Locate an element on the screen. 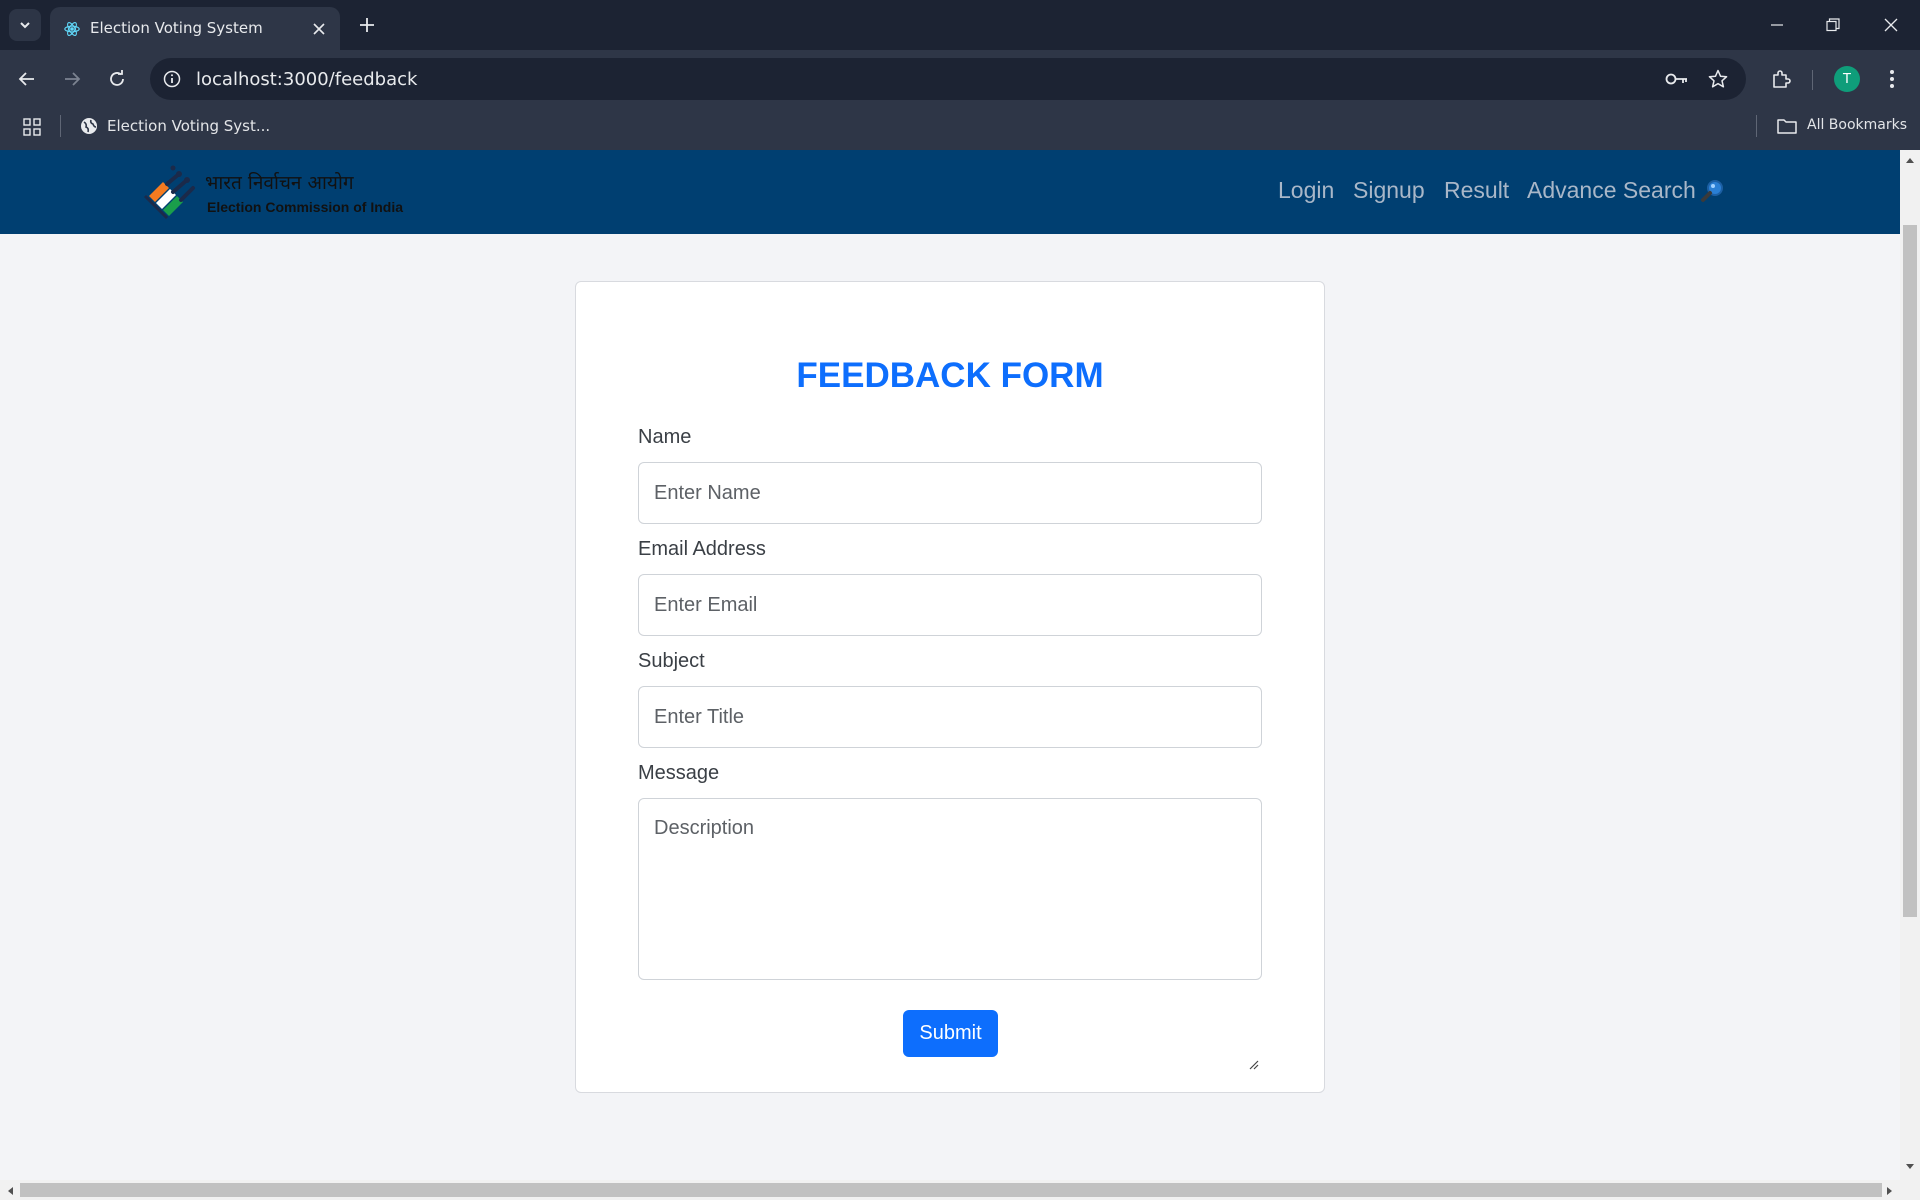 The height and width of the screenshot is (1200, 1920). close-window-button is located at coordinates (1891, 25).